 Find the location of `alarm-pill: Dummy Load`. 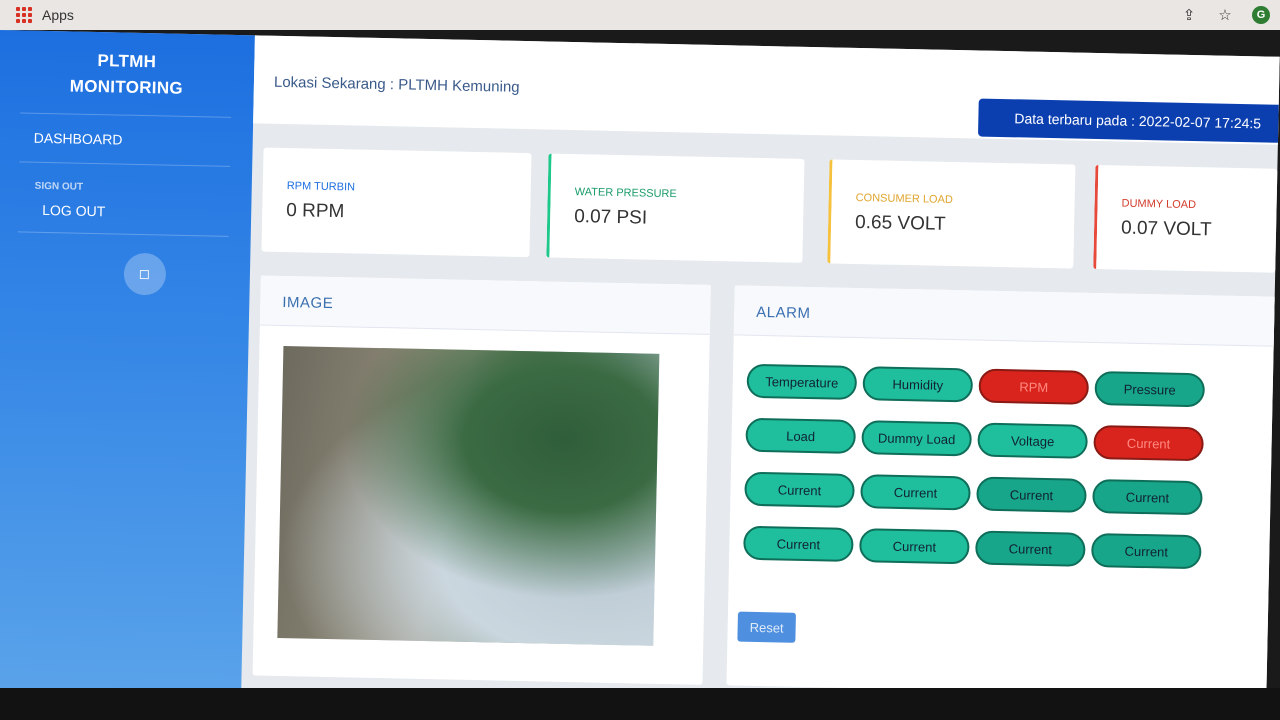

alarm-pill: Dummy Load is located at coordinates (916, 438).